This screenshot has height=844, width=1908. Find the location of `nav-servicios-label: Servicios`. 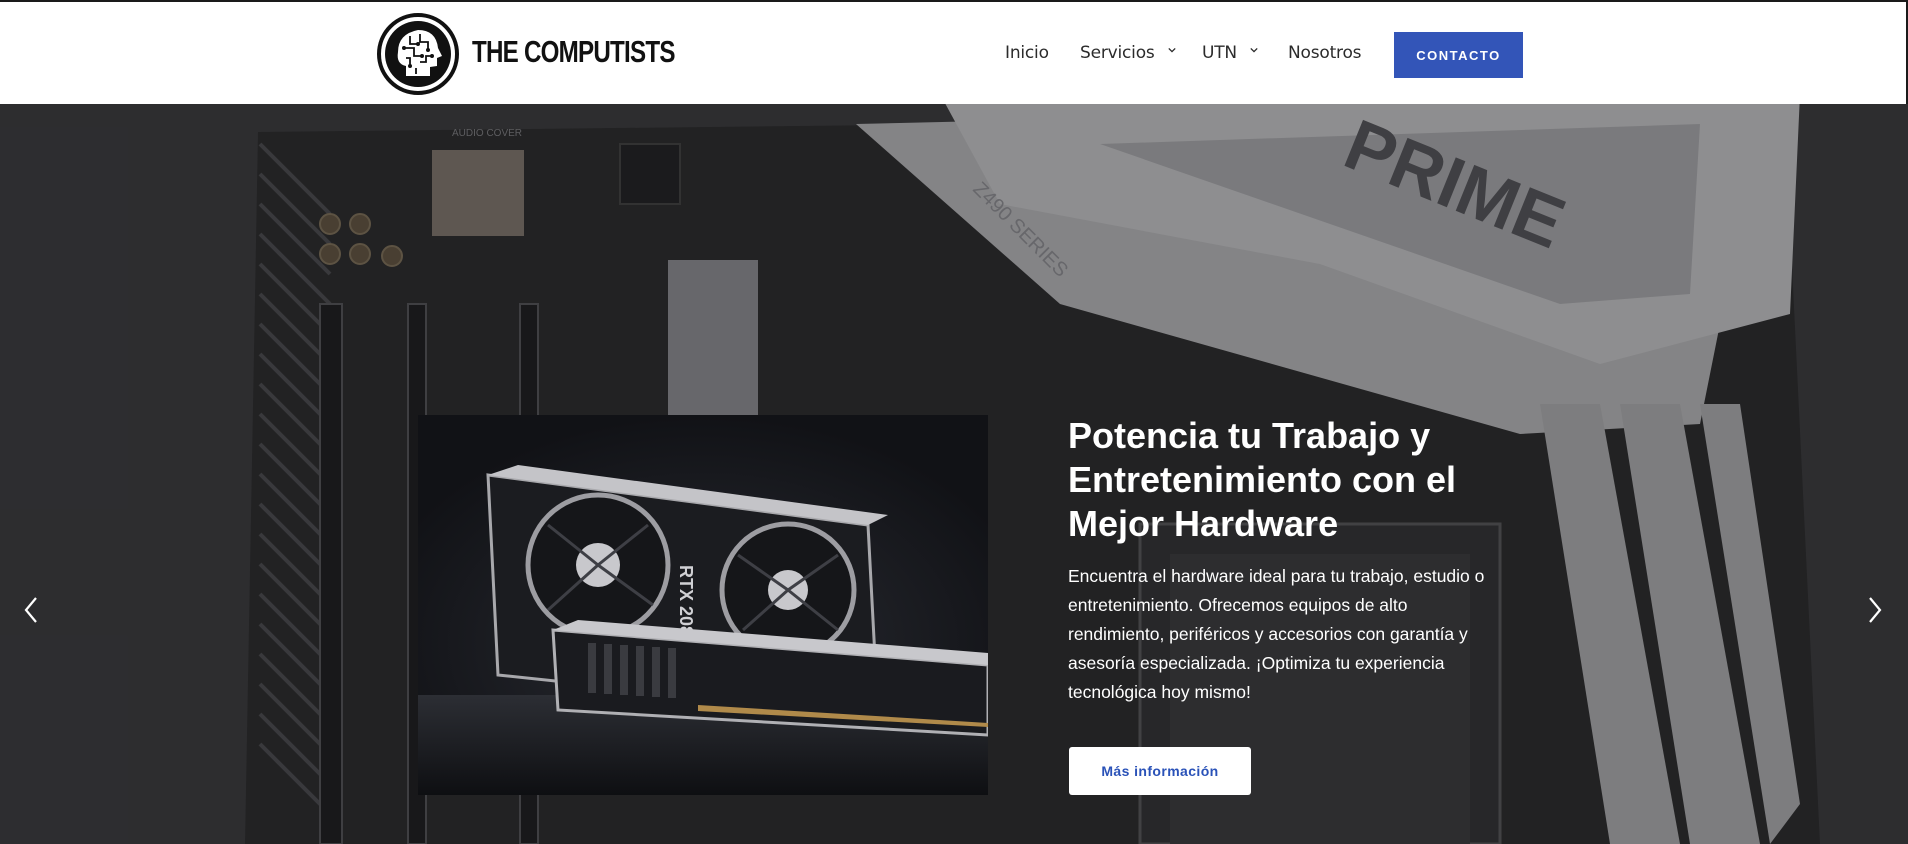

nav-servicios-label: Servicios is located at coordinates (1117, 53).